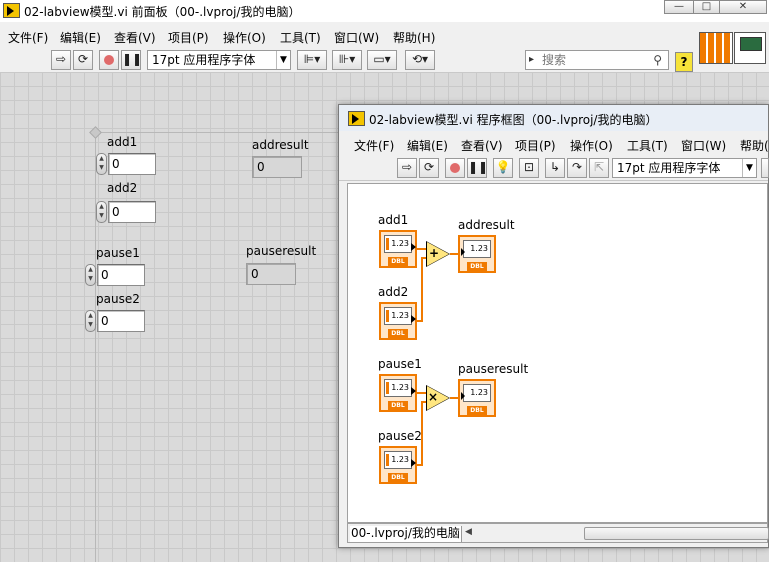  I want to click on add2-value: 0, so click(132, 212).